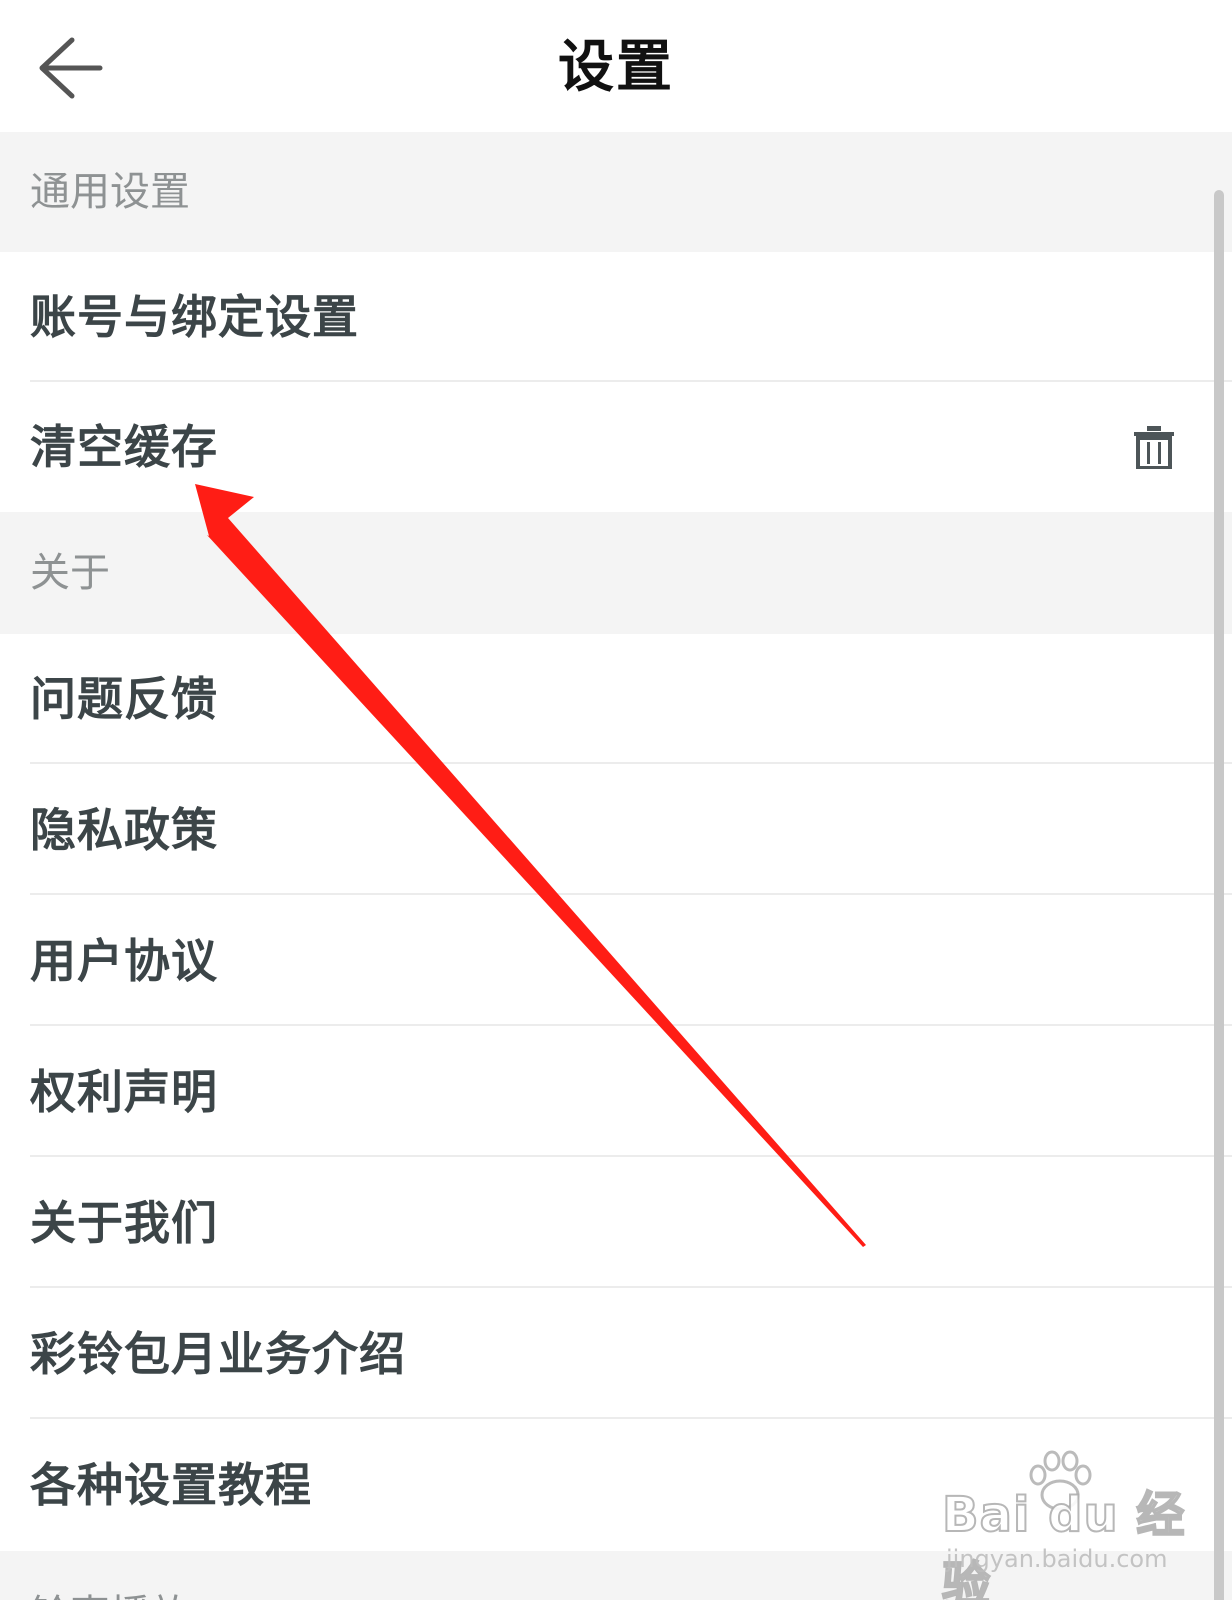  What do you see at coordinates (124, 447) in the screenshot?
I see `settings-item-label: 清空缓存` at bounding box center [124, 447].